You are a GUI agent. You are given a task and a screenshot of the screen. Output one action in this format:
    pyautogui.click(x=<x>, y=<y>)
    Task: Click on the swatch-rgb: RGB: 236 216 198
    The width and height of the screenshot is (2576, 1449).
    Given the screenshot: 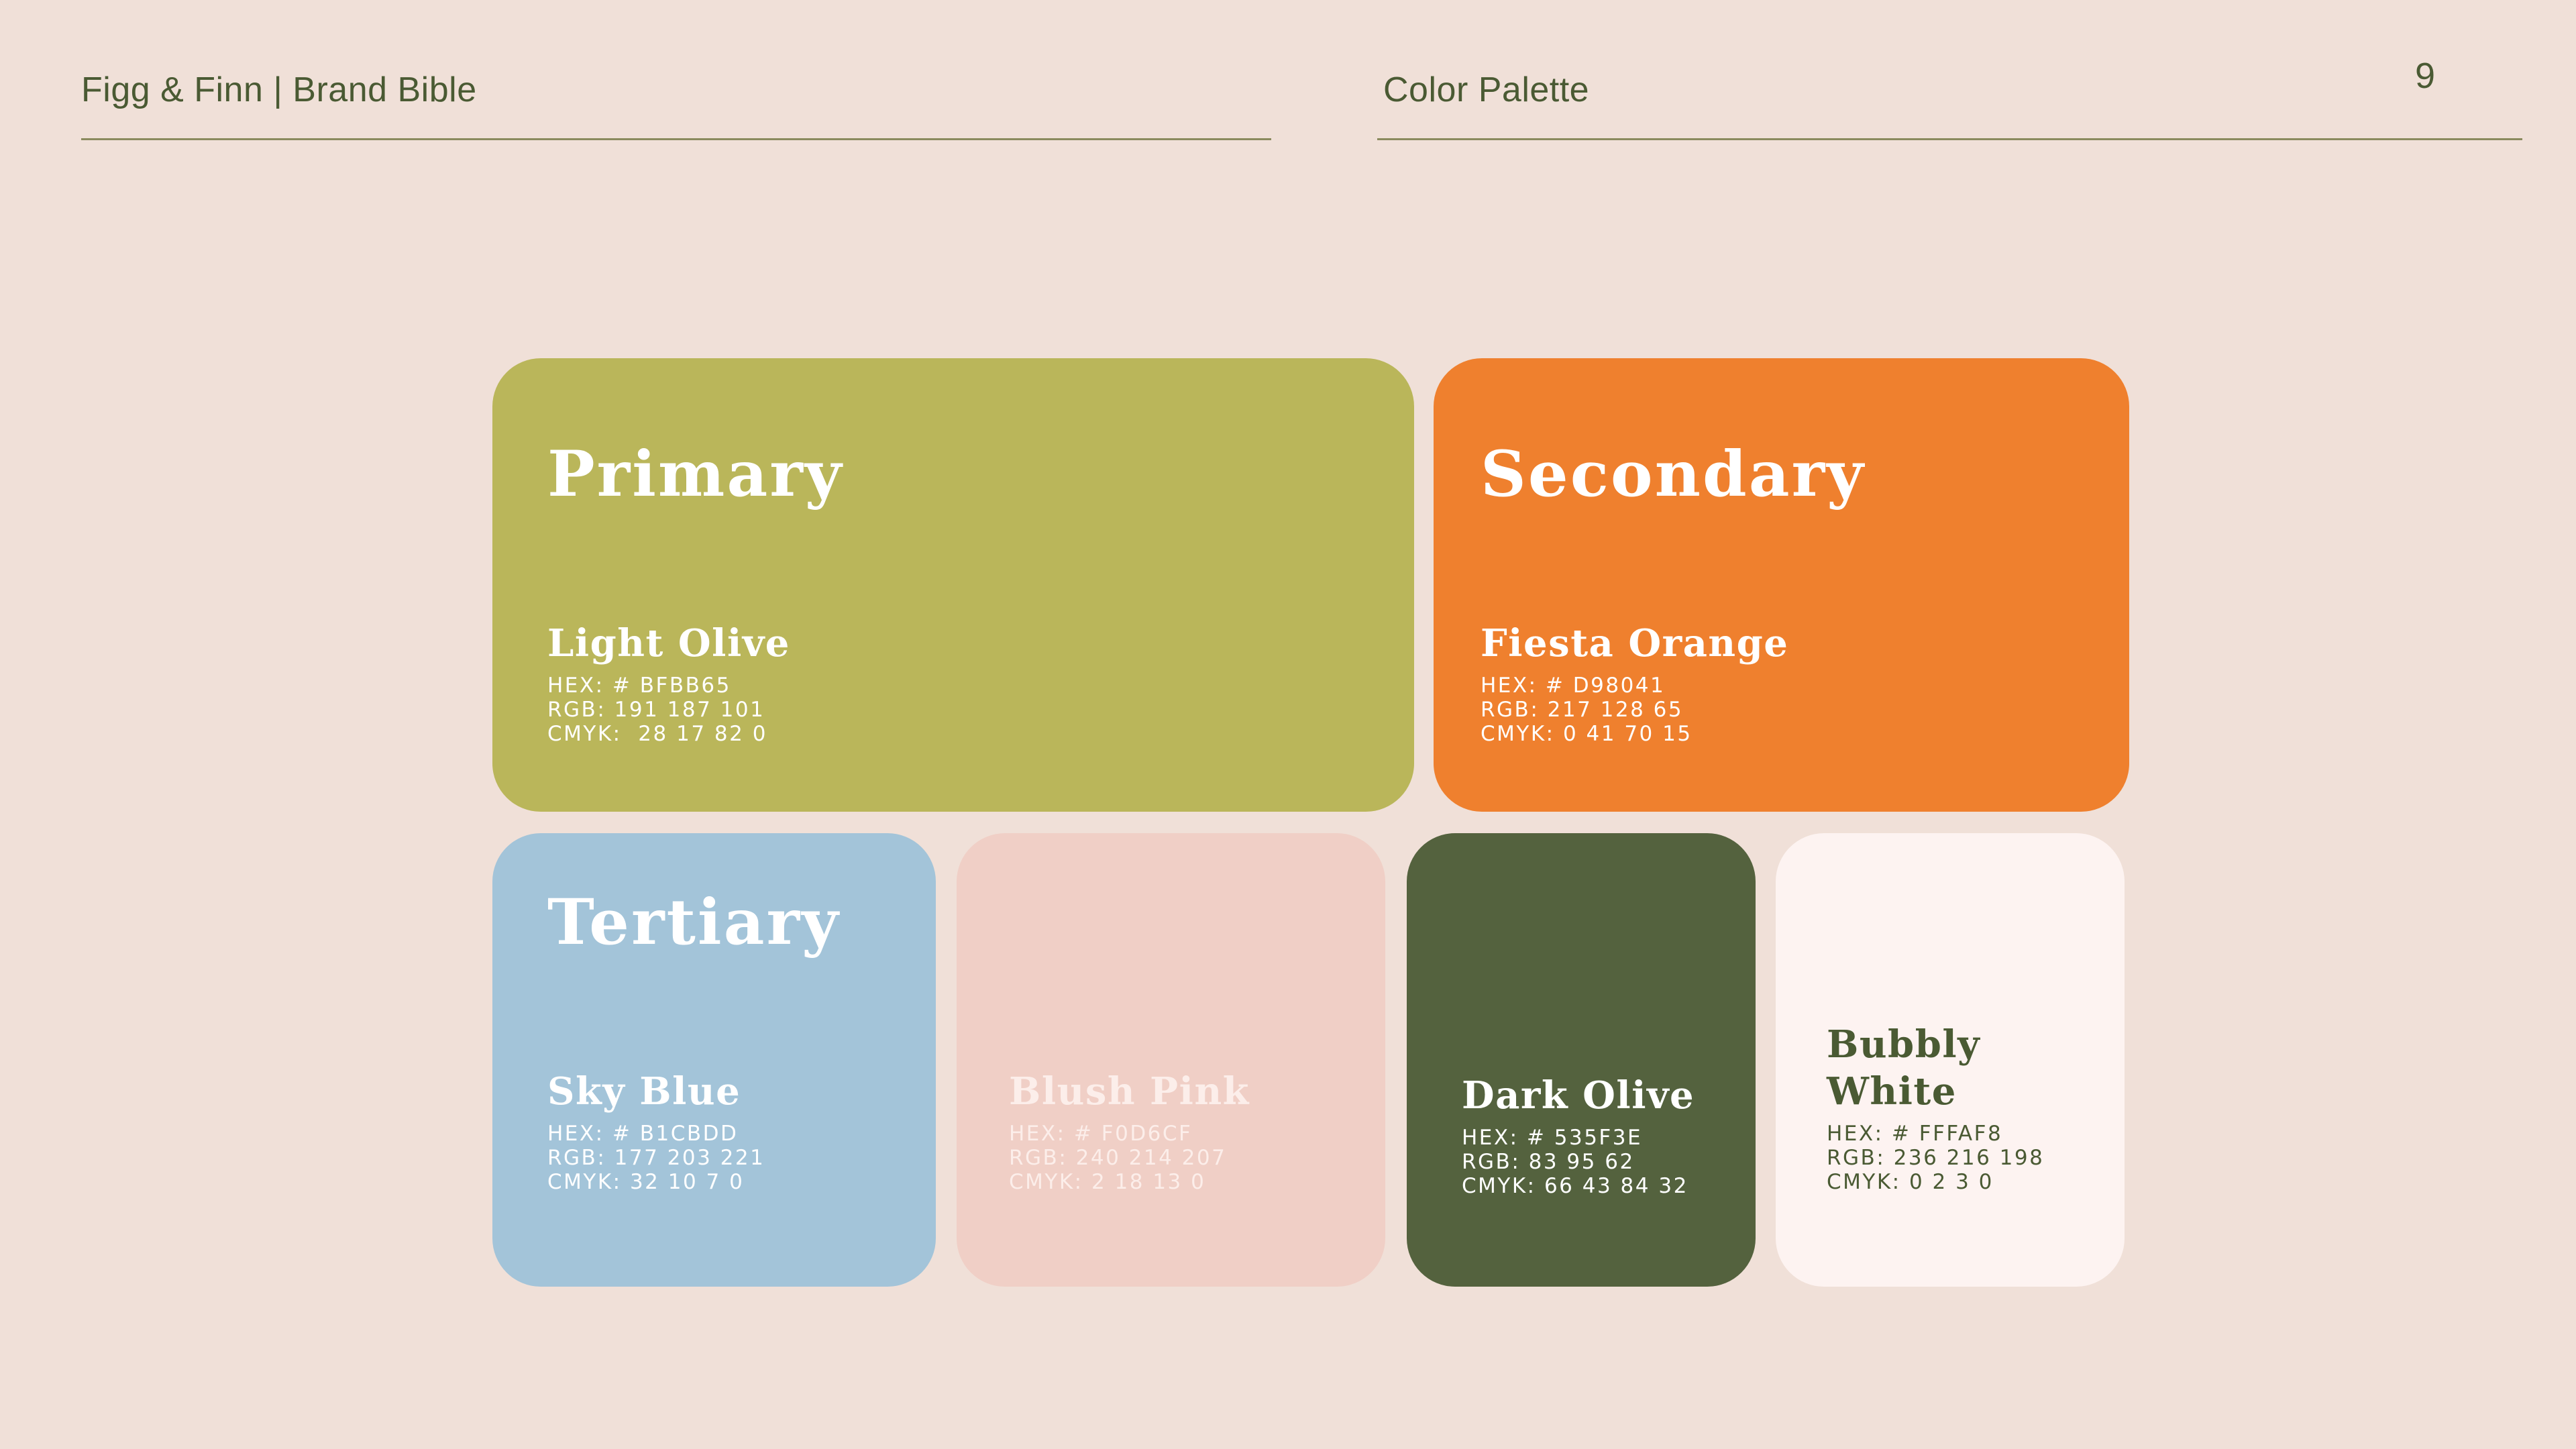 What is the action you would take?
    pyautogui.click(x=1936, y=1158)
    